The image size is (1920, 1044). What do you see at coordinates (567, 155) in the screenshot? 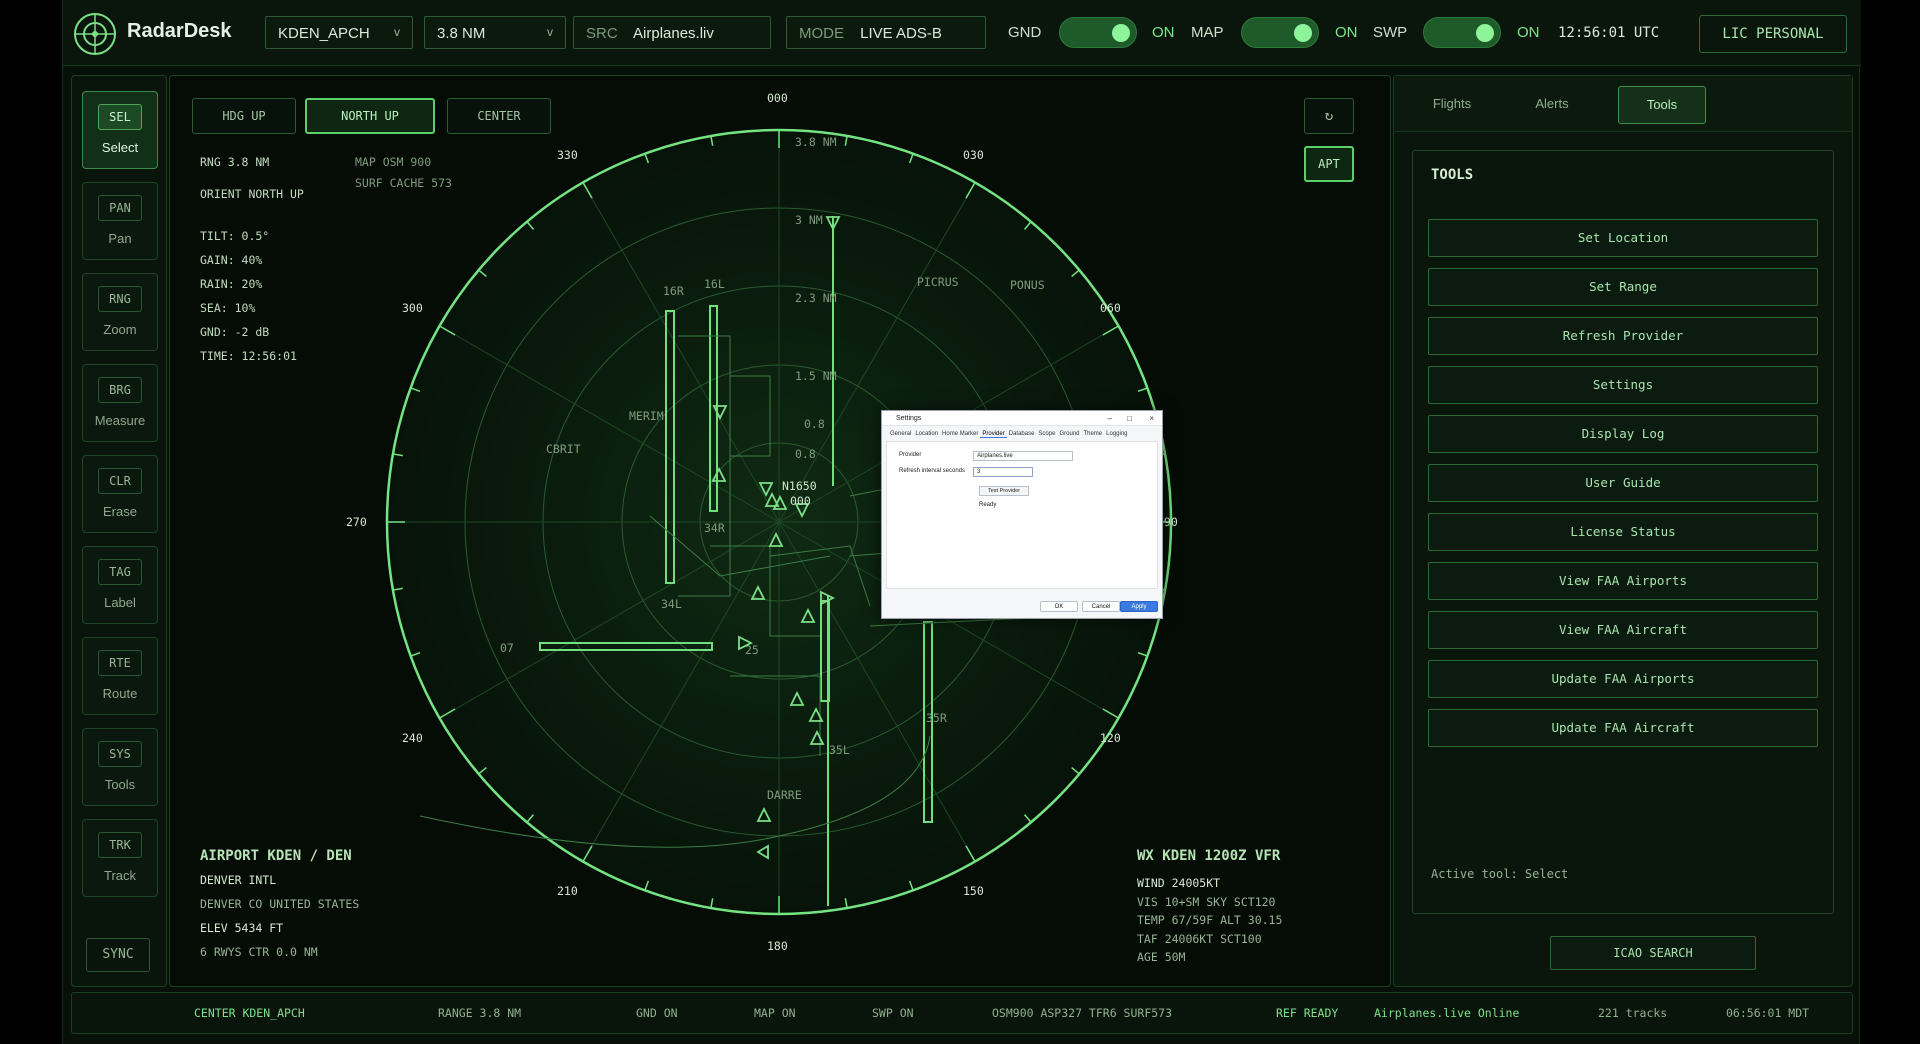
I see `bearing-label: 330` at bounding box center [567, 155].